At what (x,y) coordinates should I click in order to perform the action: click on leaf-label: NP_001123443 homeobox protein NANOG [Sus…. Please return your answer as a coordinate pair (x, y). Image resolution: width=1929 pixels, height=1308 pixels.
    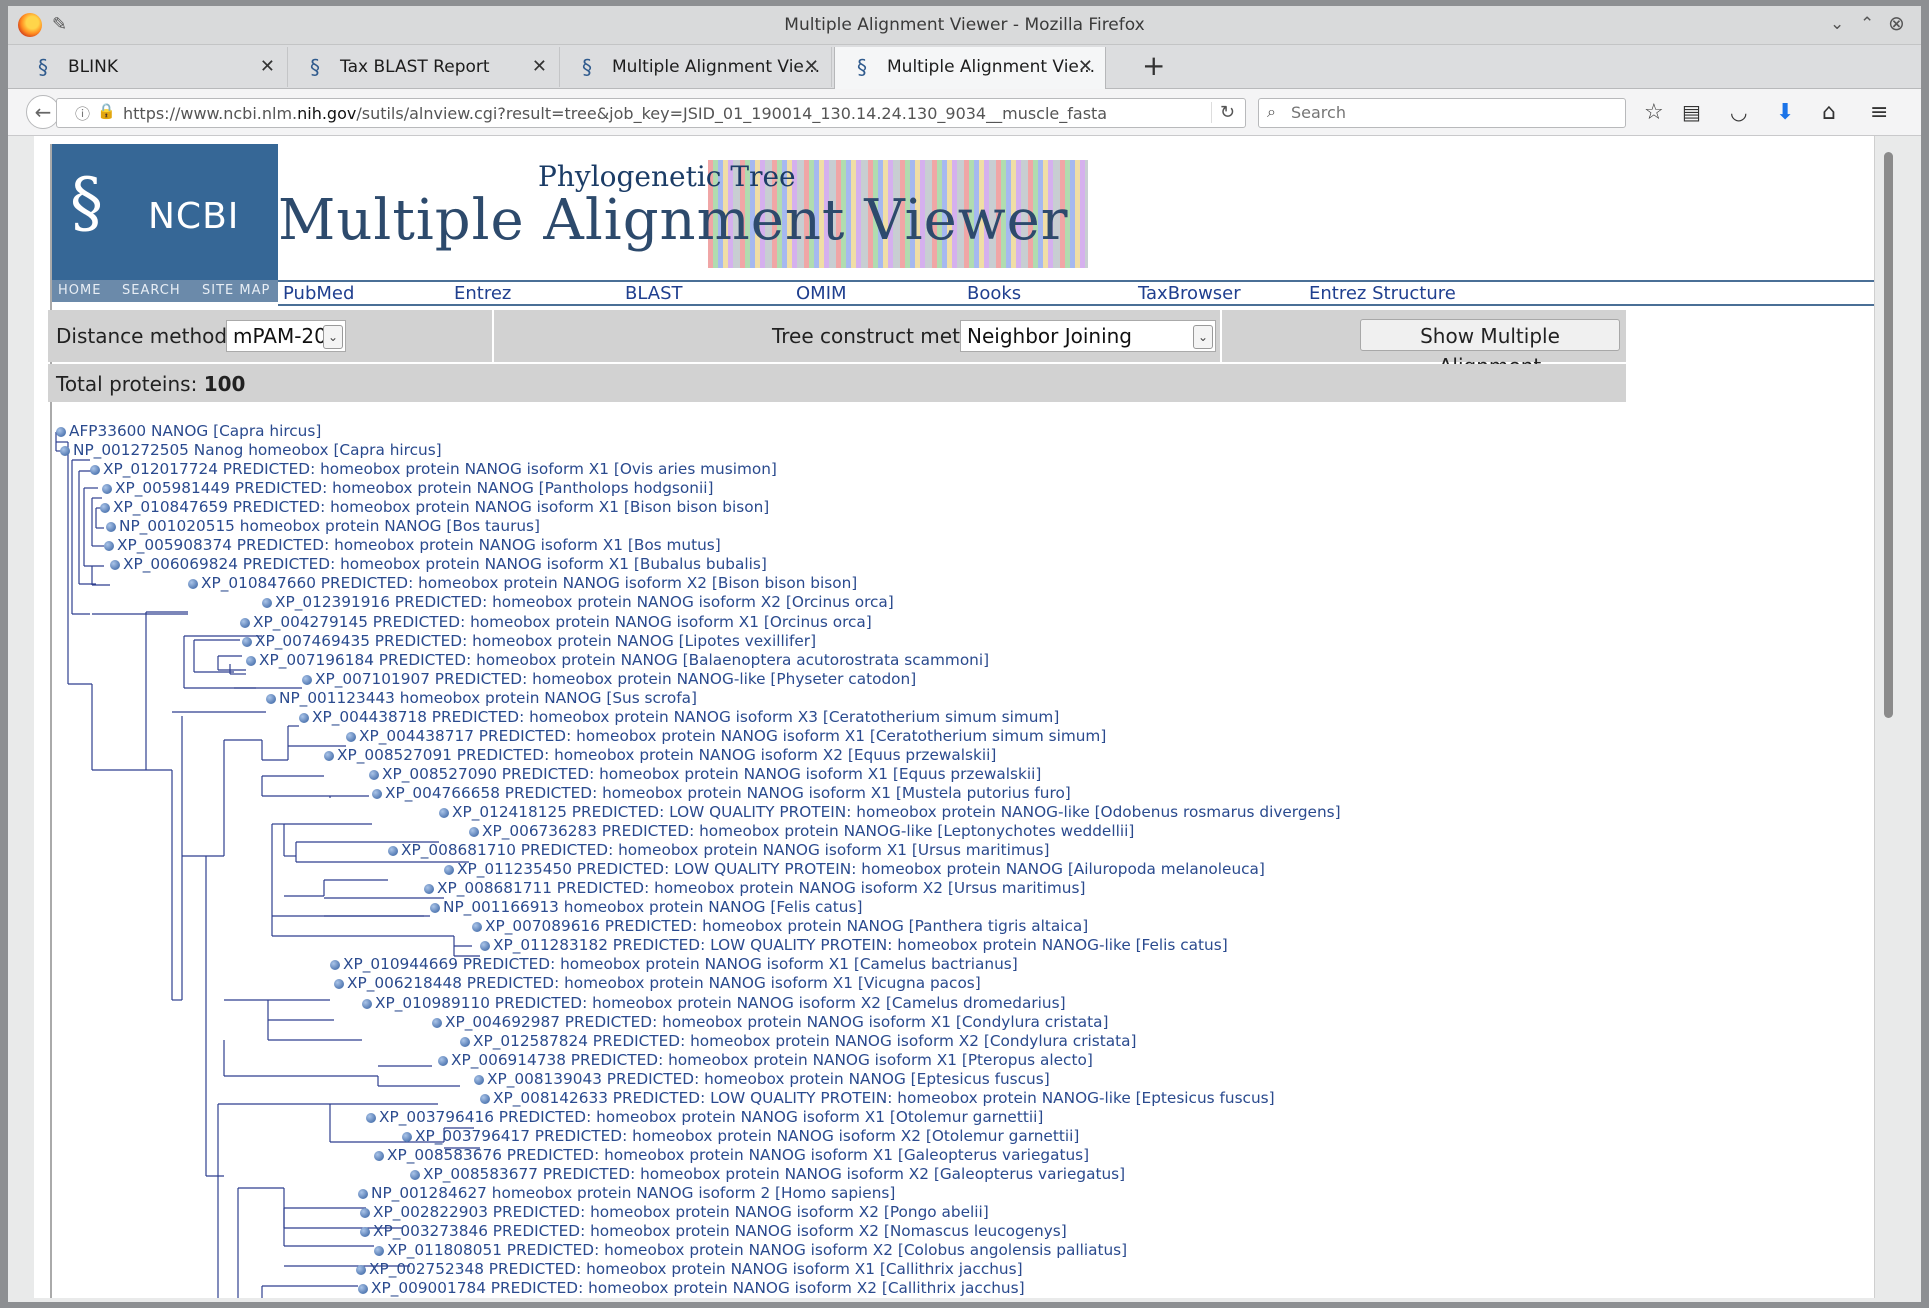
    Looking at the image, I should click on (488, 697).